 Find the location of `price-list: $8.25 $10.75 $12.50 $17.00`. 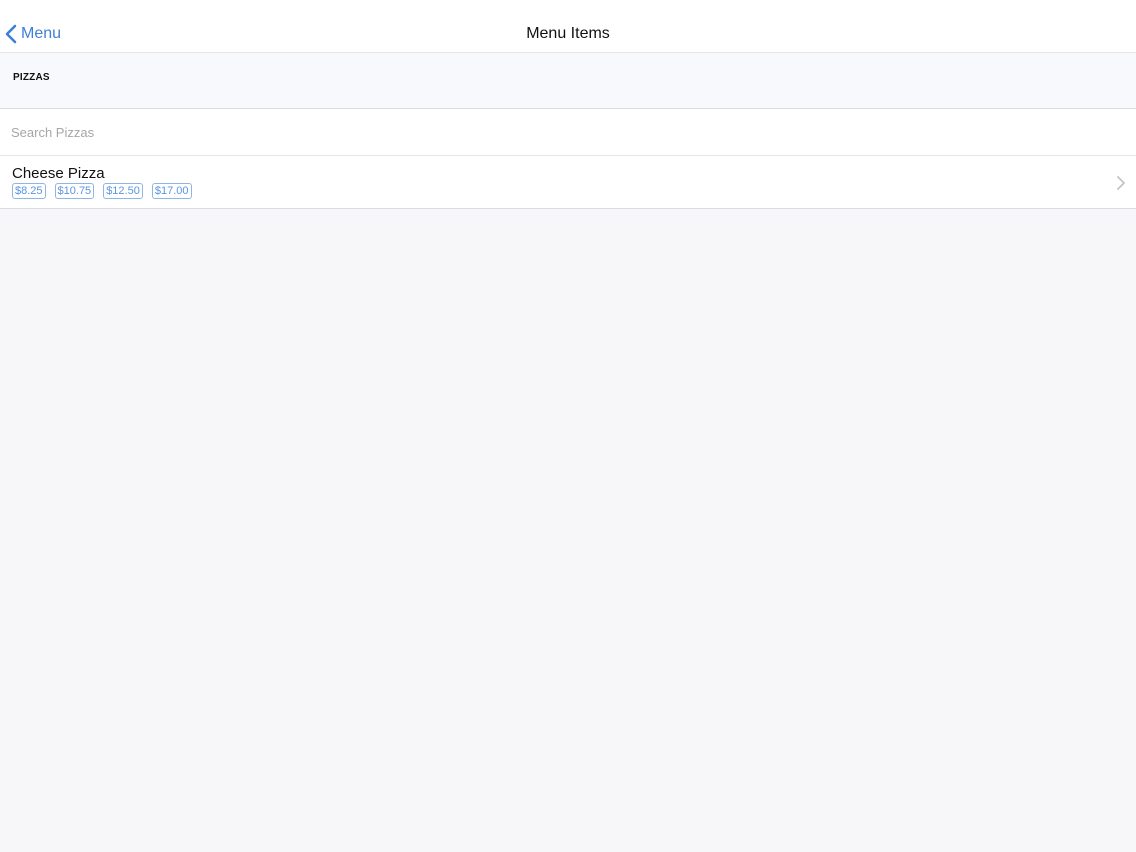

price-list: $8.25 $10.75 $12.50 $17.00 is located at coordinates (106, 191).